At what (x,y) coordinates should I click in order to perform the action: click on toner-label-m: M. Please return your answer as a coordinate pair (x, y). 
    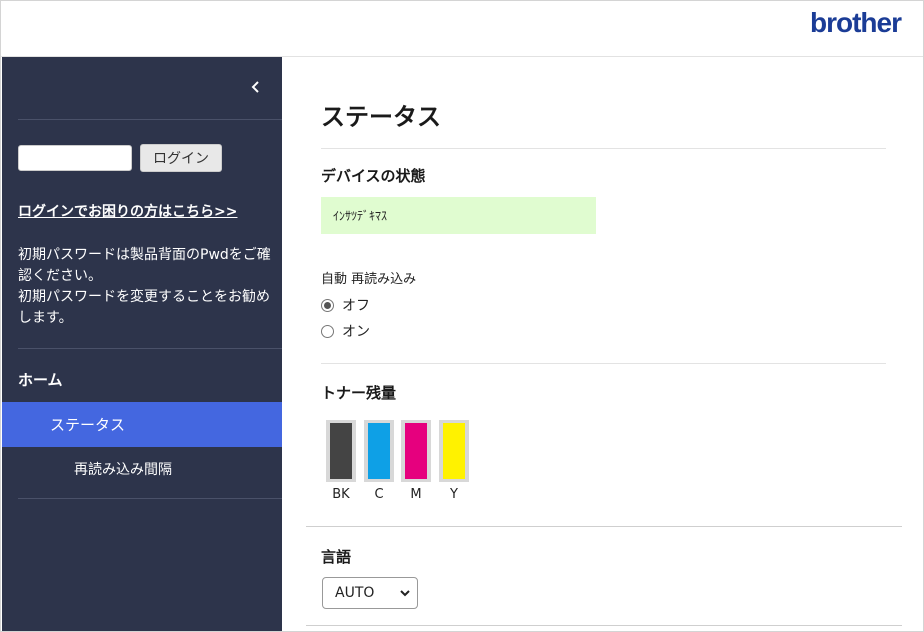
    Looking at the image, I should click on (416, 494).